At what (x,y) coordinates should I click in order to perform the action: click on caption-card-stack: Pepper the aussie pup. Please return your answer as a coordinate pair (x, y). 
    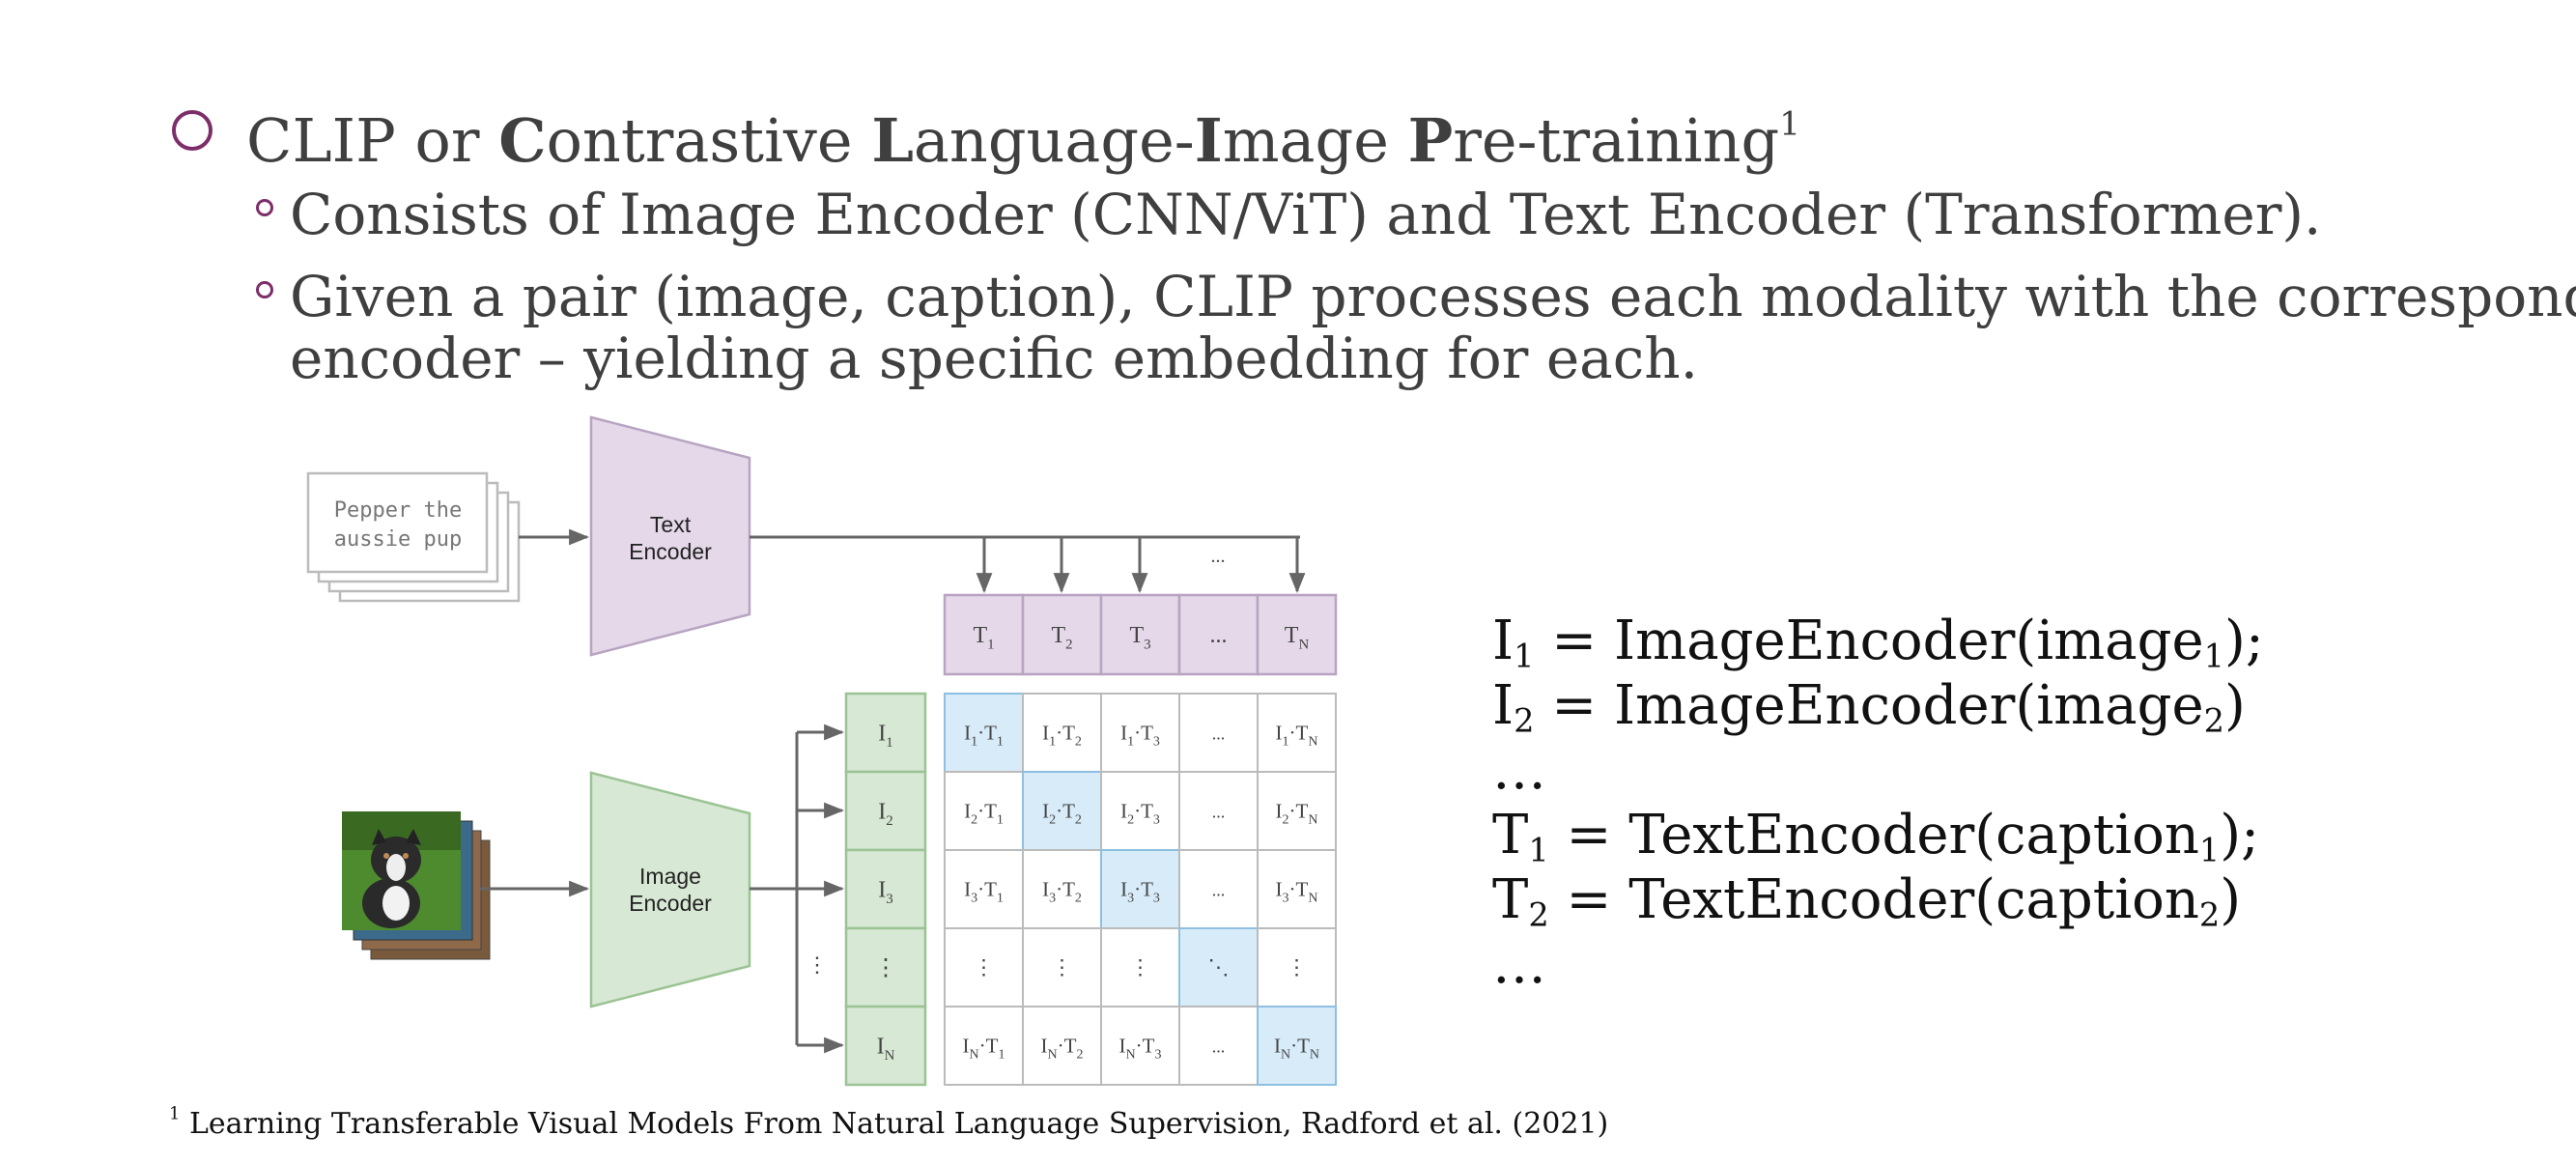
    Looking at the image, I should click on (413, 537).